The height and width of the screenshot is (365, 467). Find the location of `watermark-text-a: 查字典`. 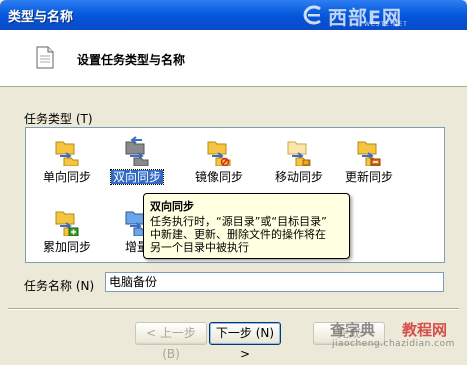

watermark-text-a: 查字典 is located at coordinates (353, 330).